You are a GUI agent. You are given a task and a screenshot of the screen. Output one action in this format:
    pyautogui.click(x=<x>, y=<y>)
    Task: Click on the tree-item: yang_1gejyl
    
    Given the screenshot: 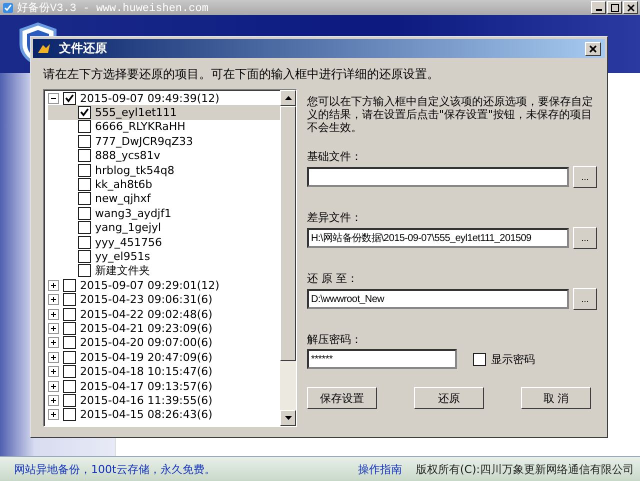 What is the action you would take?
    pyautogui.click(x=164, y=227)
    